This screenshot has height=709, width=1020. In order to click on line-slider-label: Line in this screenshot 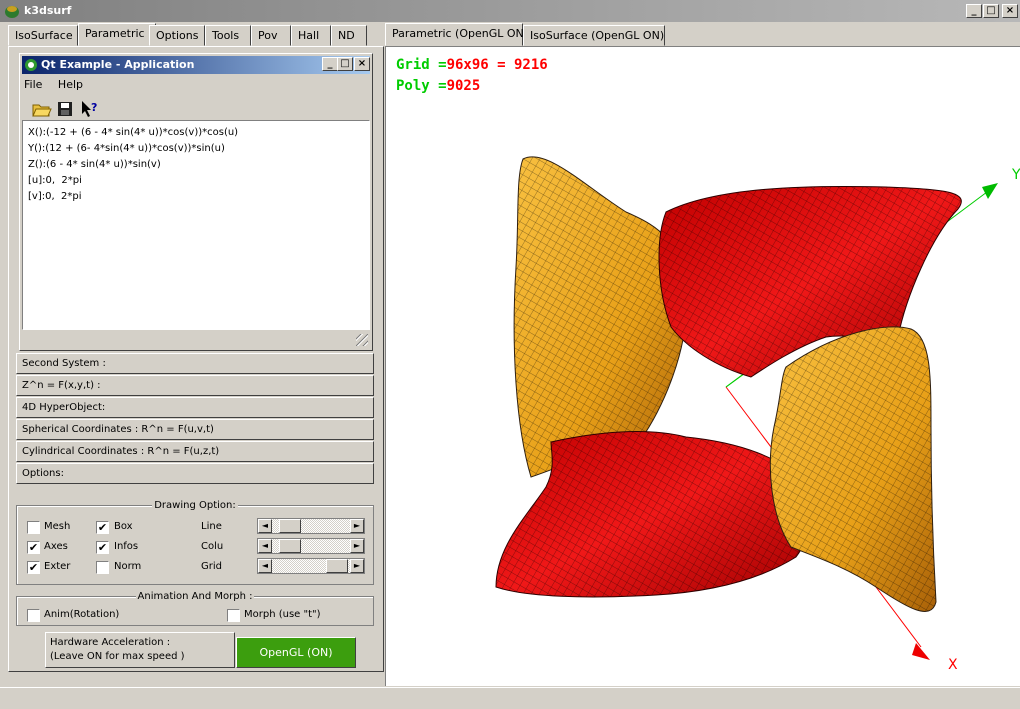, I will do `click(211, 526)`.